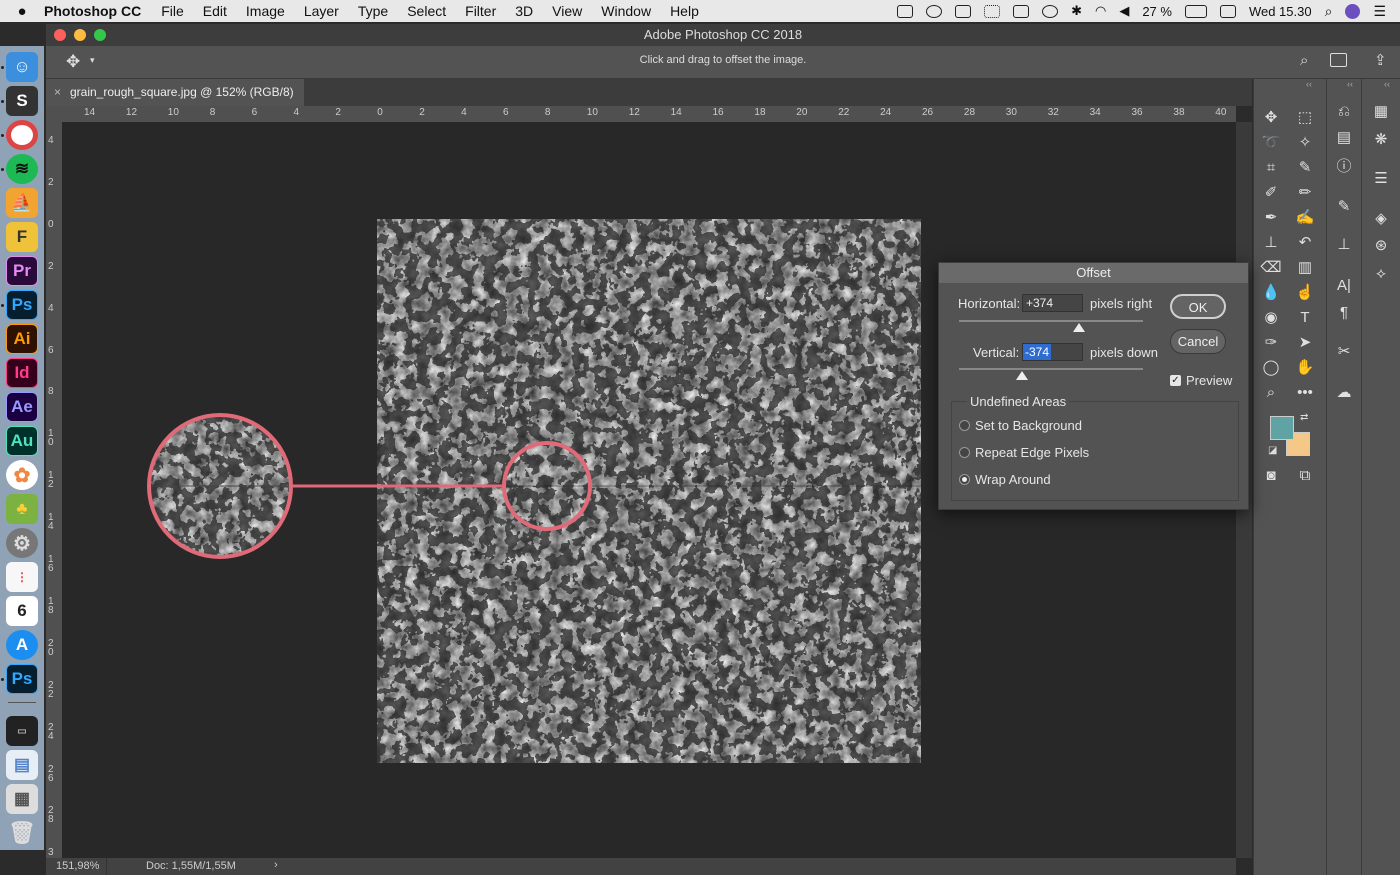 The height and width of the screenshot is (875, 1400). Describe the element at coordinates (1304, 417) in the screenshot. I see `swap-colors-icon: ⇄` at that location.